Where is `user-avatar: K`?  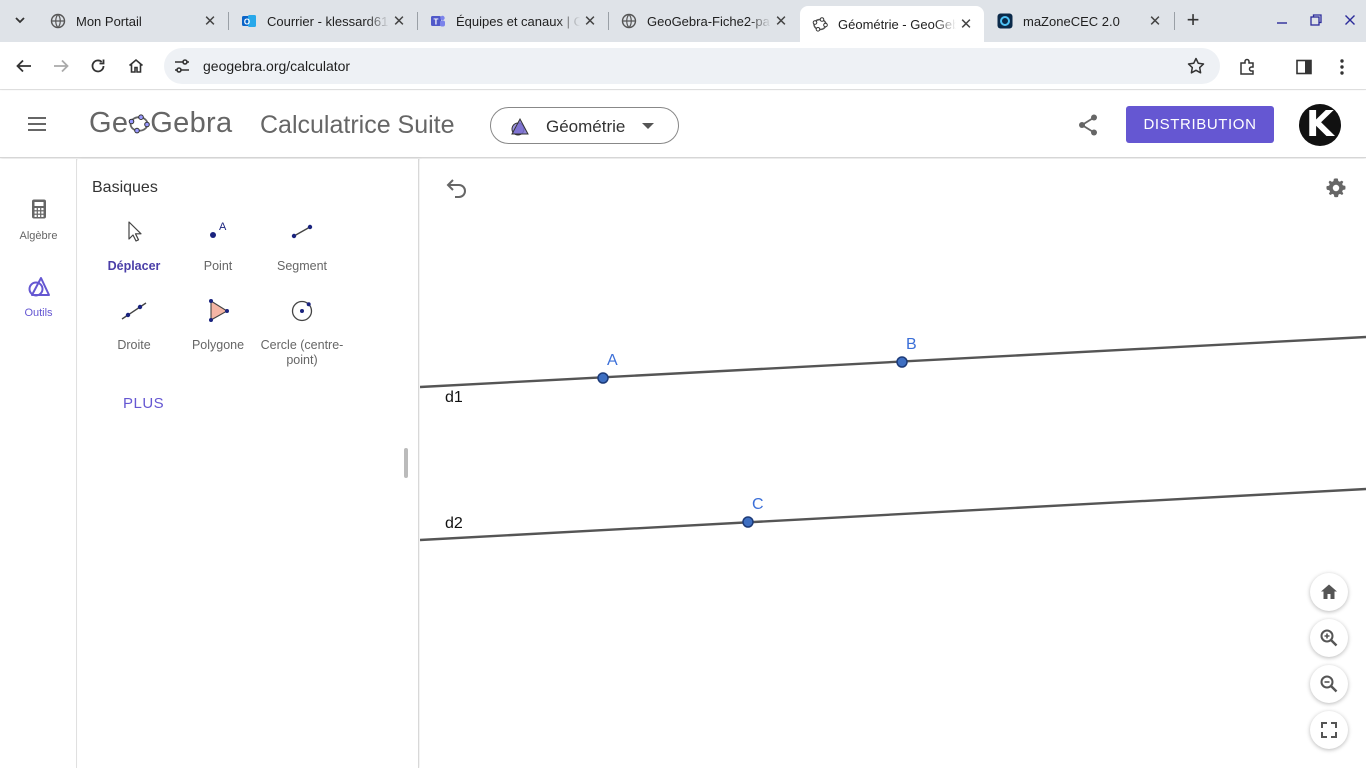 user-avatar: K is located at coordinates (1320, 125).